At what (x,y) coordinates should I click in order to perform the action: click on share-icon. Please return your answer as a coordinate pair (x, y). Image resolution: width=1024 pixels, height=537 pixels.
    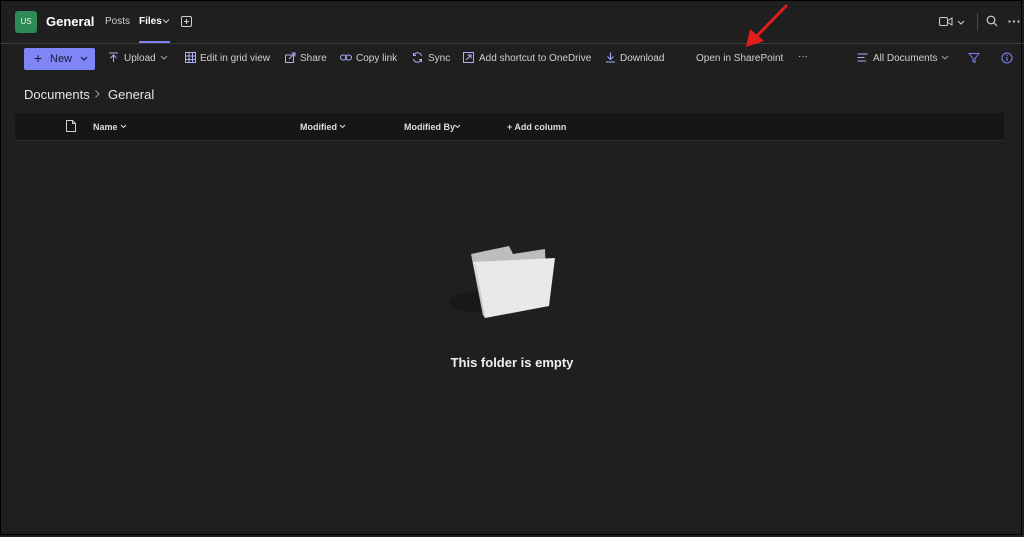
    Looking at the image, I should click on (290, 57).